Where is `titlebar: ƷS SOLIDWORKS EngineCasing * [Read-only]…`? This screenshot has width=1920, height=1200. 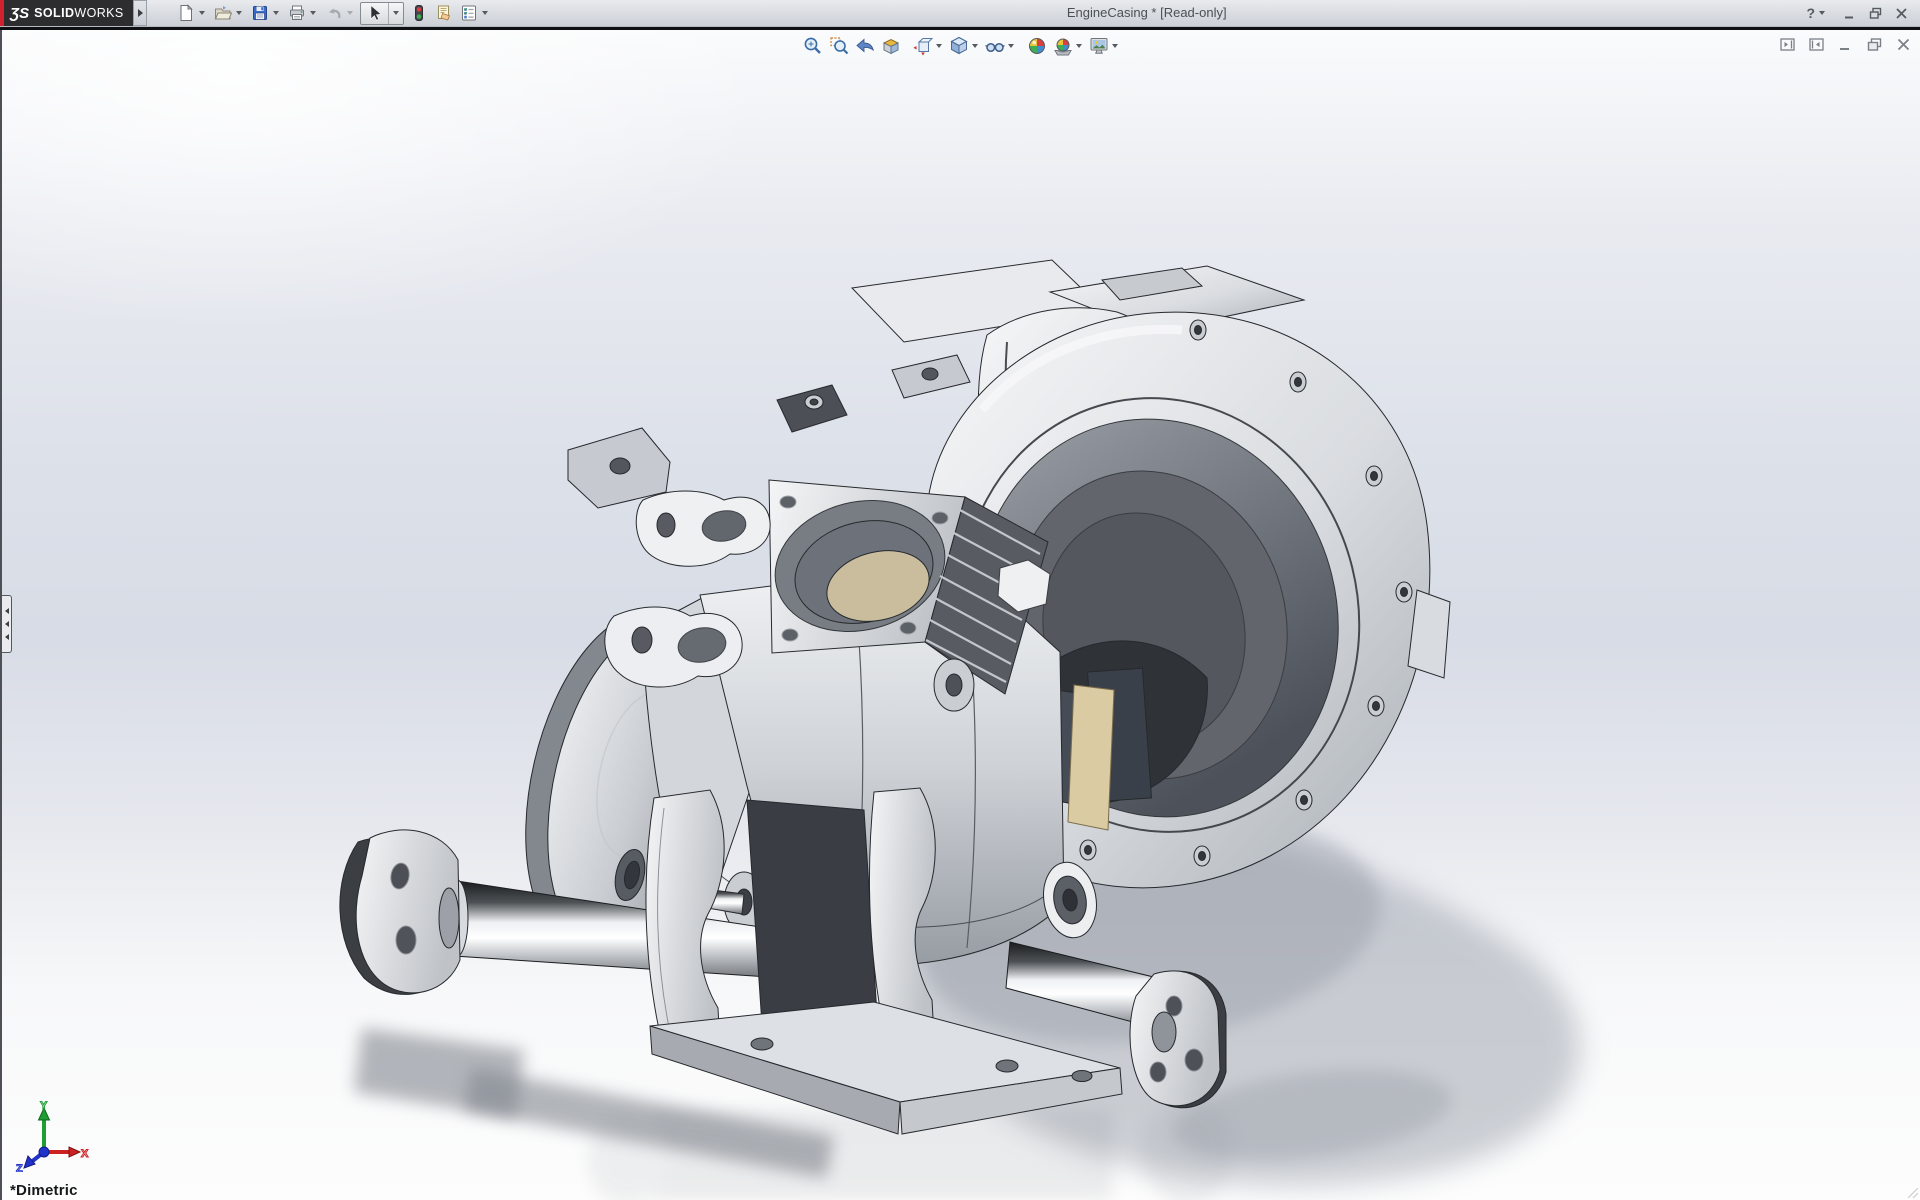 titlebar: ƷS SOLIDWORKS EngineCasing * [Read-only]… is located at coordinates (960, 13).